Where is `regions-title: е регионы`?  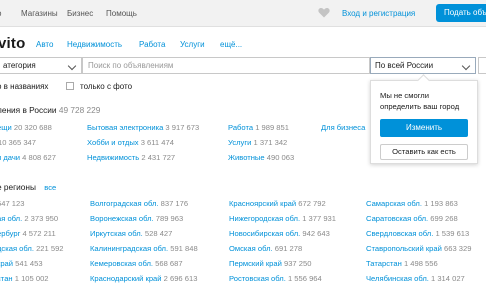
regions-title: е регионы is located at coordinates (18, 187).